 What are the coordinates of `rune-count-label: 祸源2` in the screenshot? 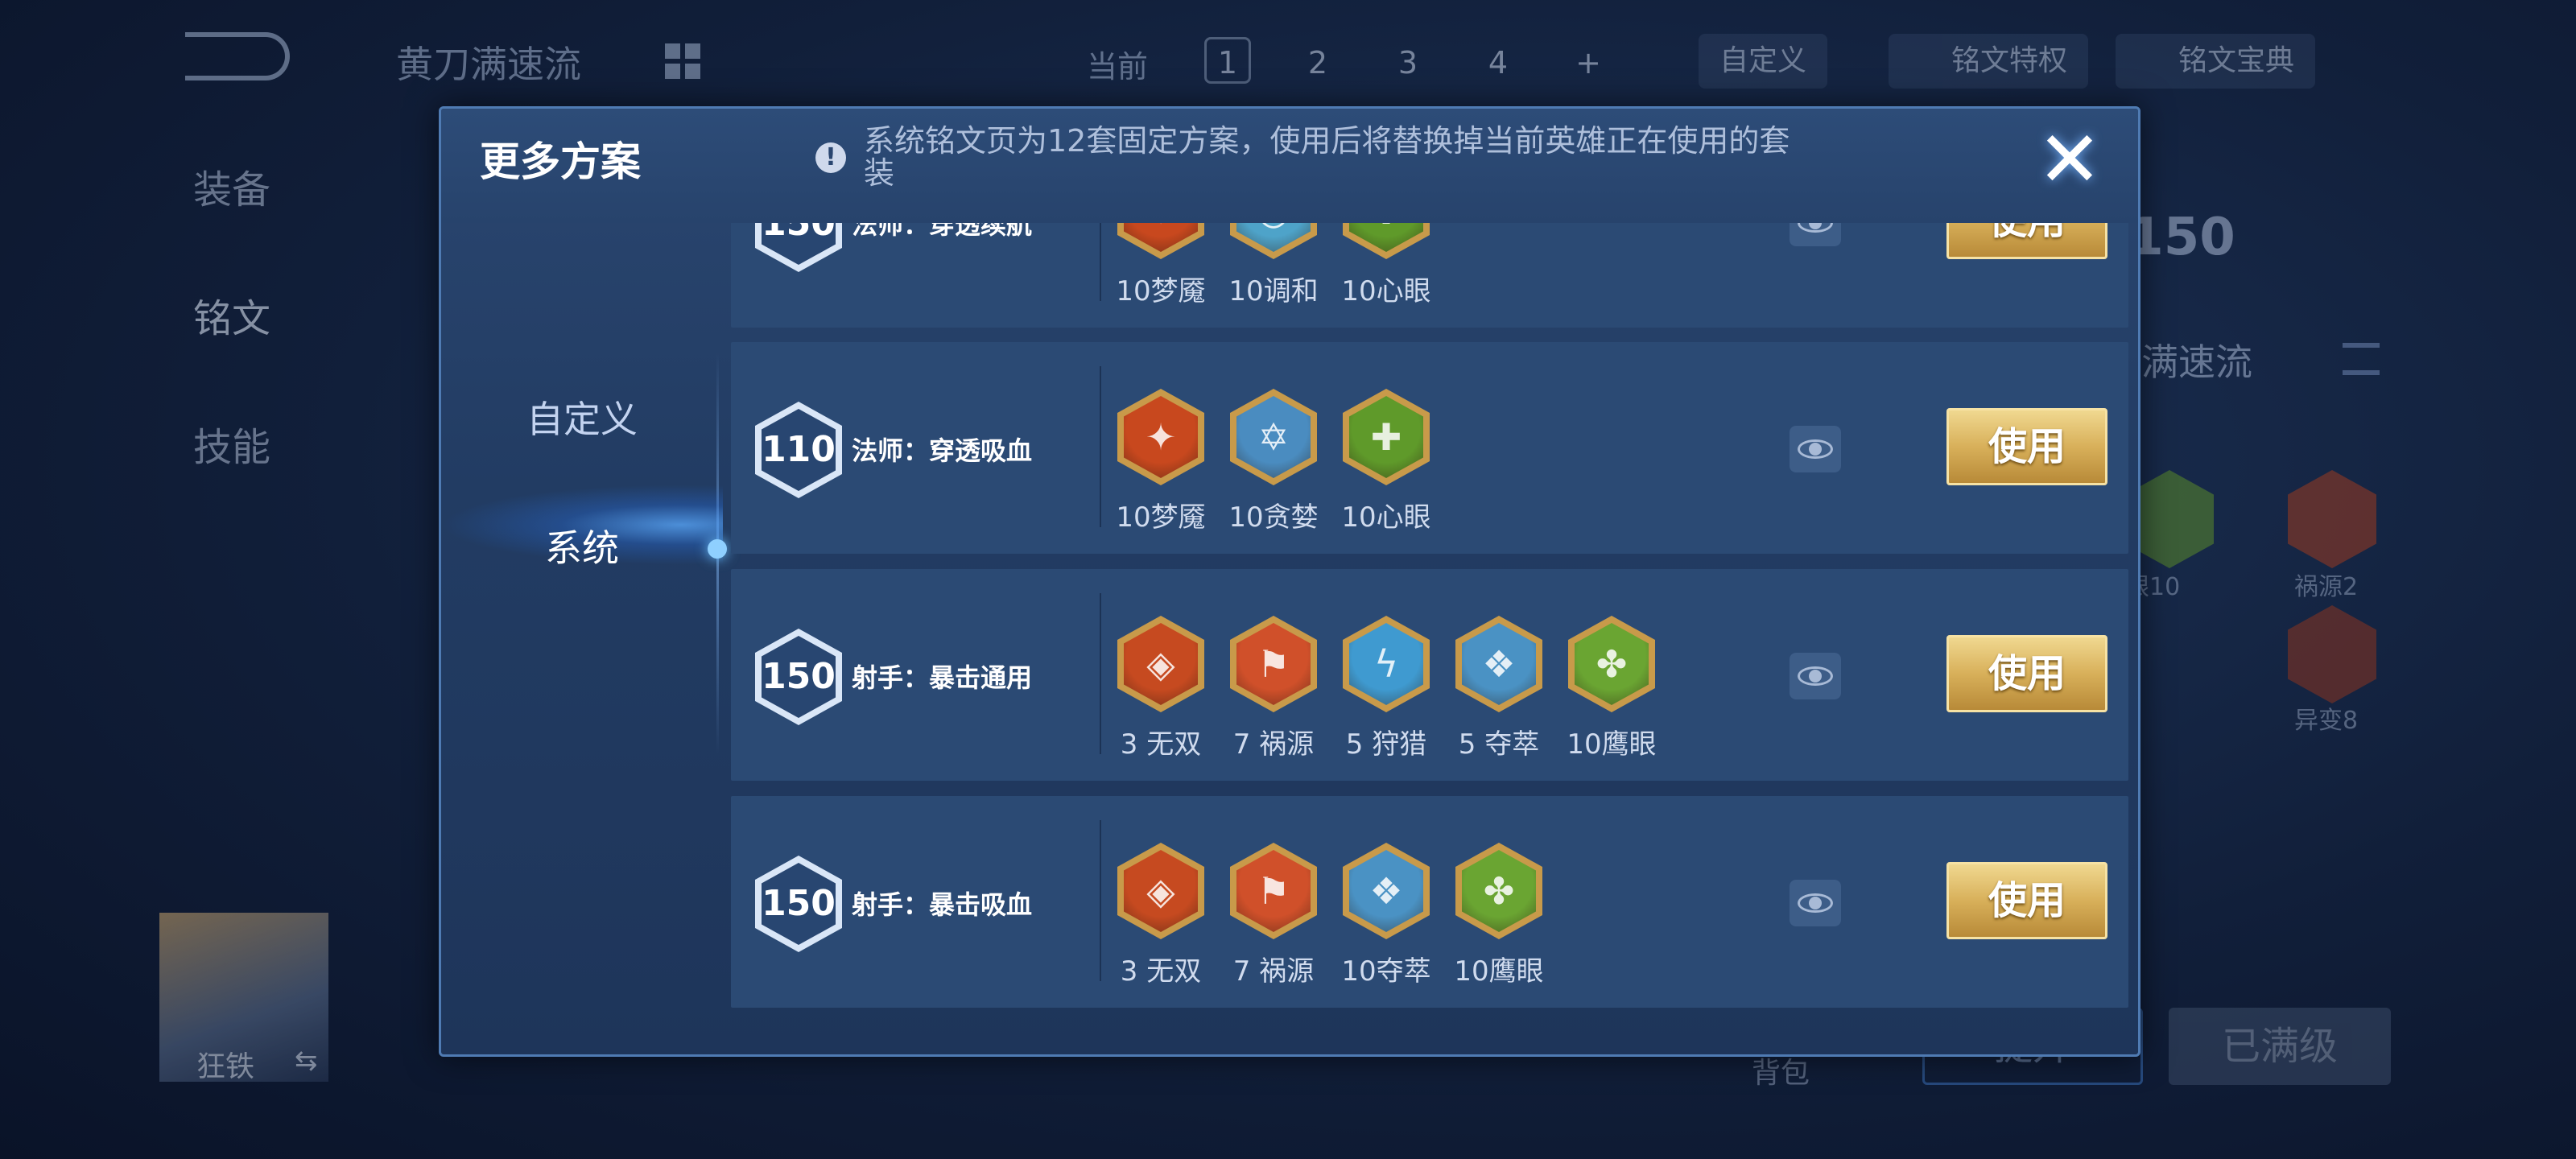 It's located at (2326, 587).